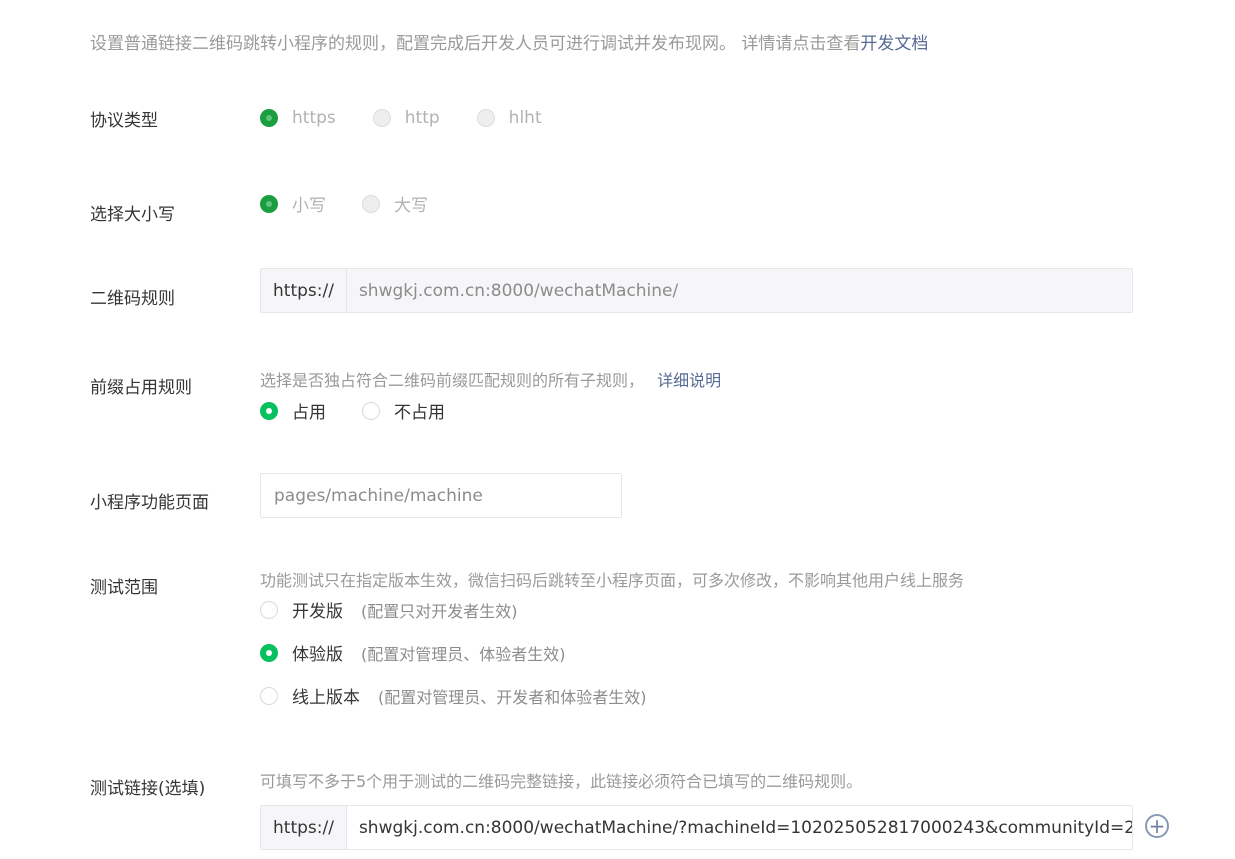 The height and width of the screenshot is (859, 1235). I want to click on prefix-rule-detail-link: 详细说明, so click(689, 380).